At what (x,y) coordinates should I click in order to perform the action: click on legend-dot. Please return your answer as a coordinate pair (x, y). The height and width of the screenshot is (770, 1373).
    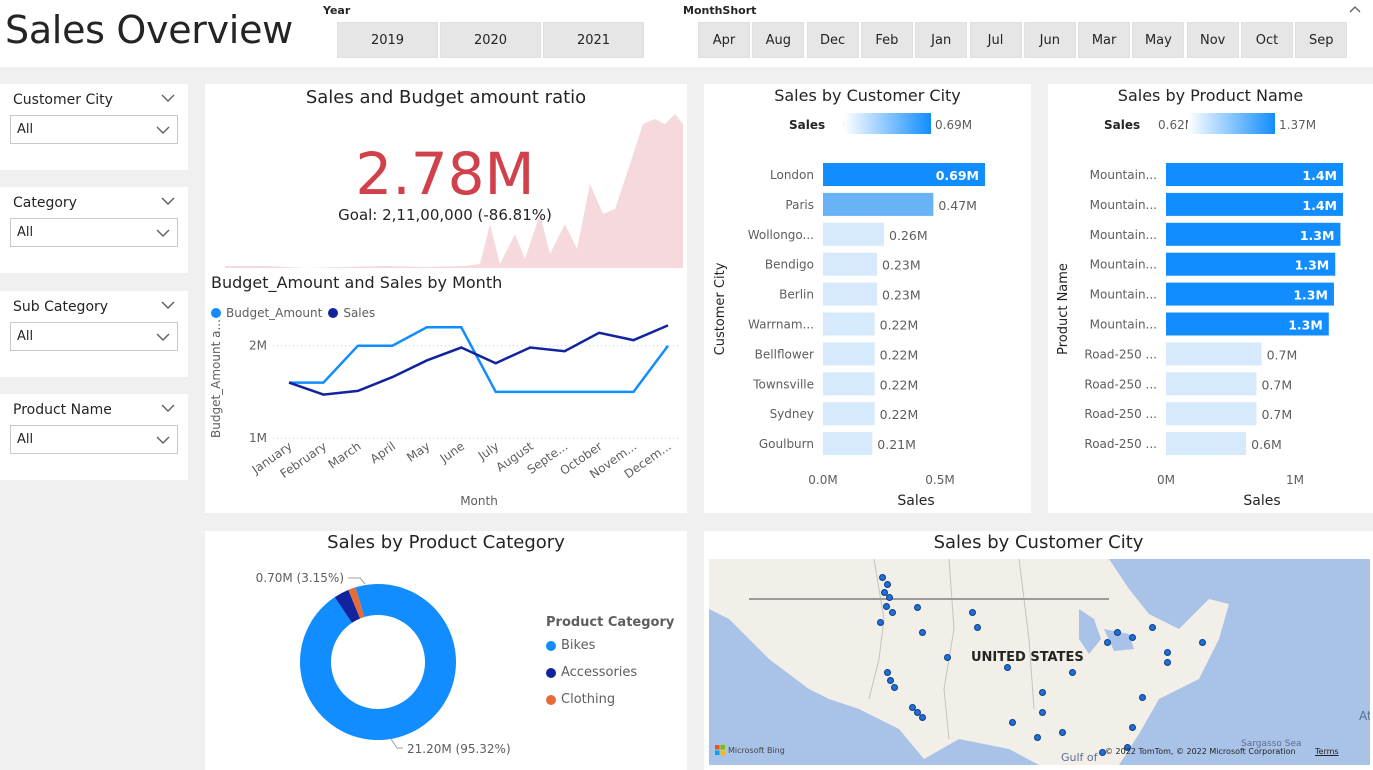
    Looking at the image, I should click on (551, 699).